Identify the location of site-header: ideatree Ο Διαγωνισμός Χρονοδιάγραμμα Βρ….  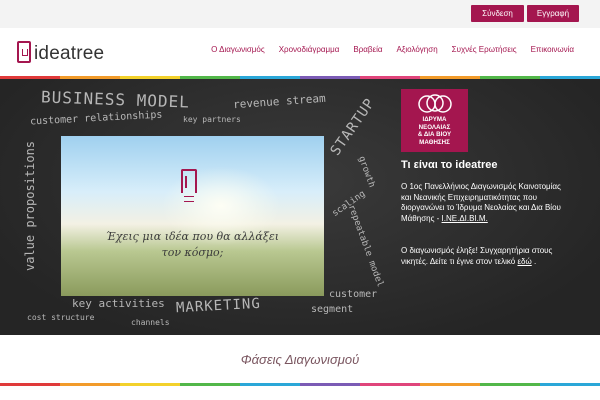
(300, 52).